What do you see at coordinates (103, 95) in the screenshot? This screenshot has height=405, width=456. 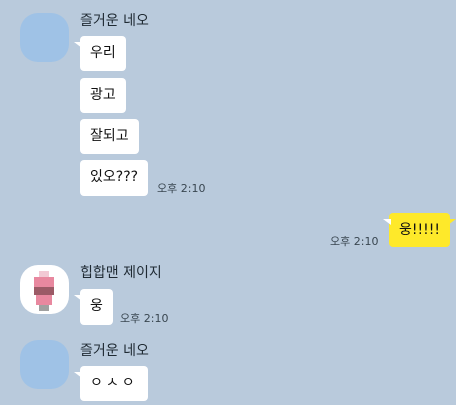 I see `message-bubble: 광고` at bounding box center [103, 95].